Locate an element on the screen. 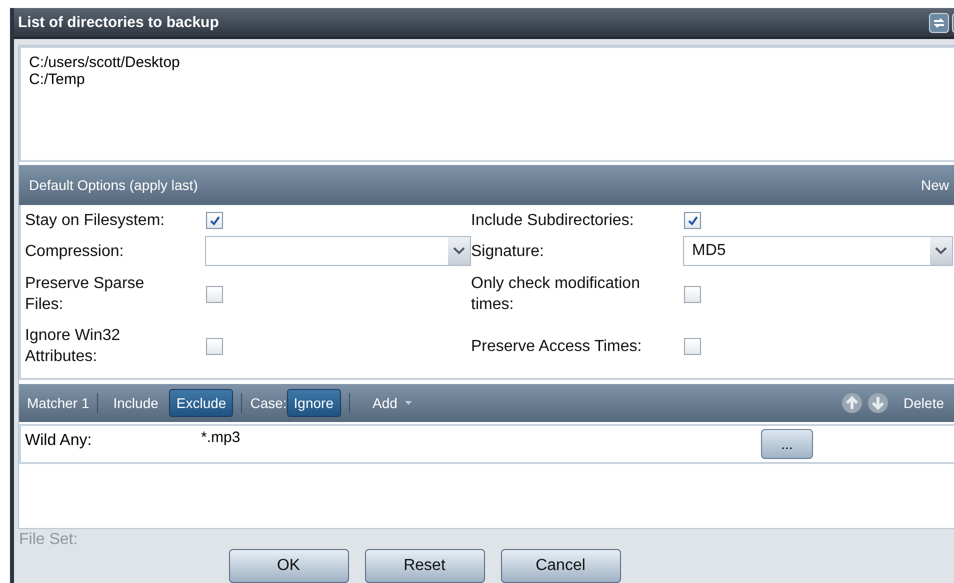  dropdown-field: MD5 is located at coordinates (818, 251).